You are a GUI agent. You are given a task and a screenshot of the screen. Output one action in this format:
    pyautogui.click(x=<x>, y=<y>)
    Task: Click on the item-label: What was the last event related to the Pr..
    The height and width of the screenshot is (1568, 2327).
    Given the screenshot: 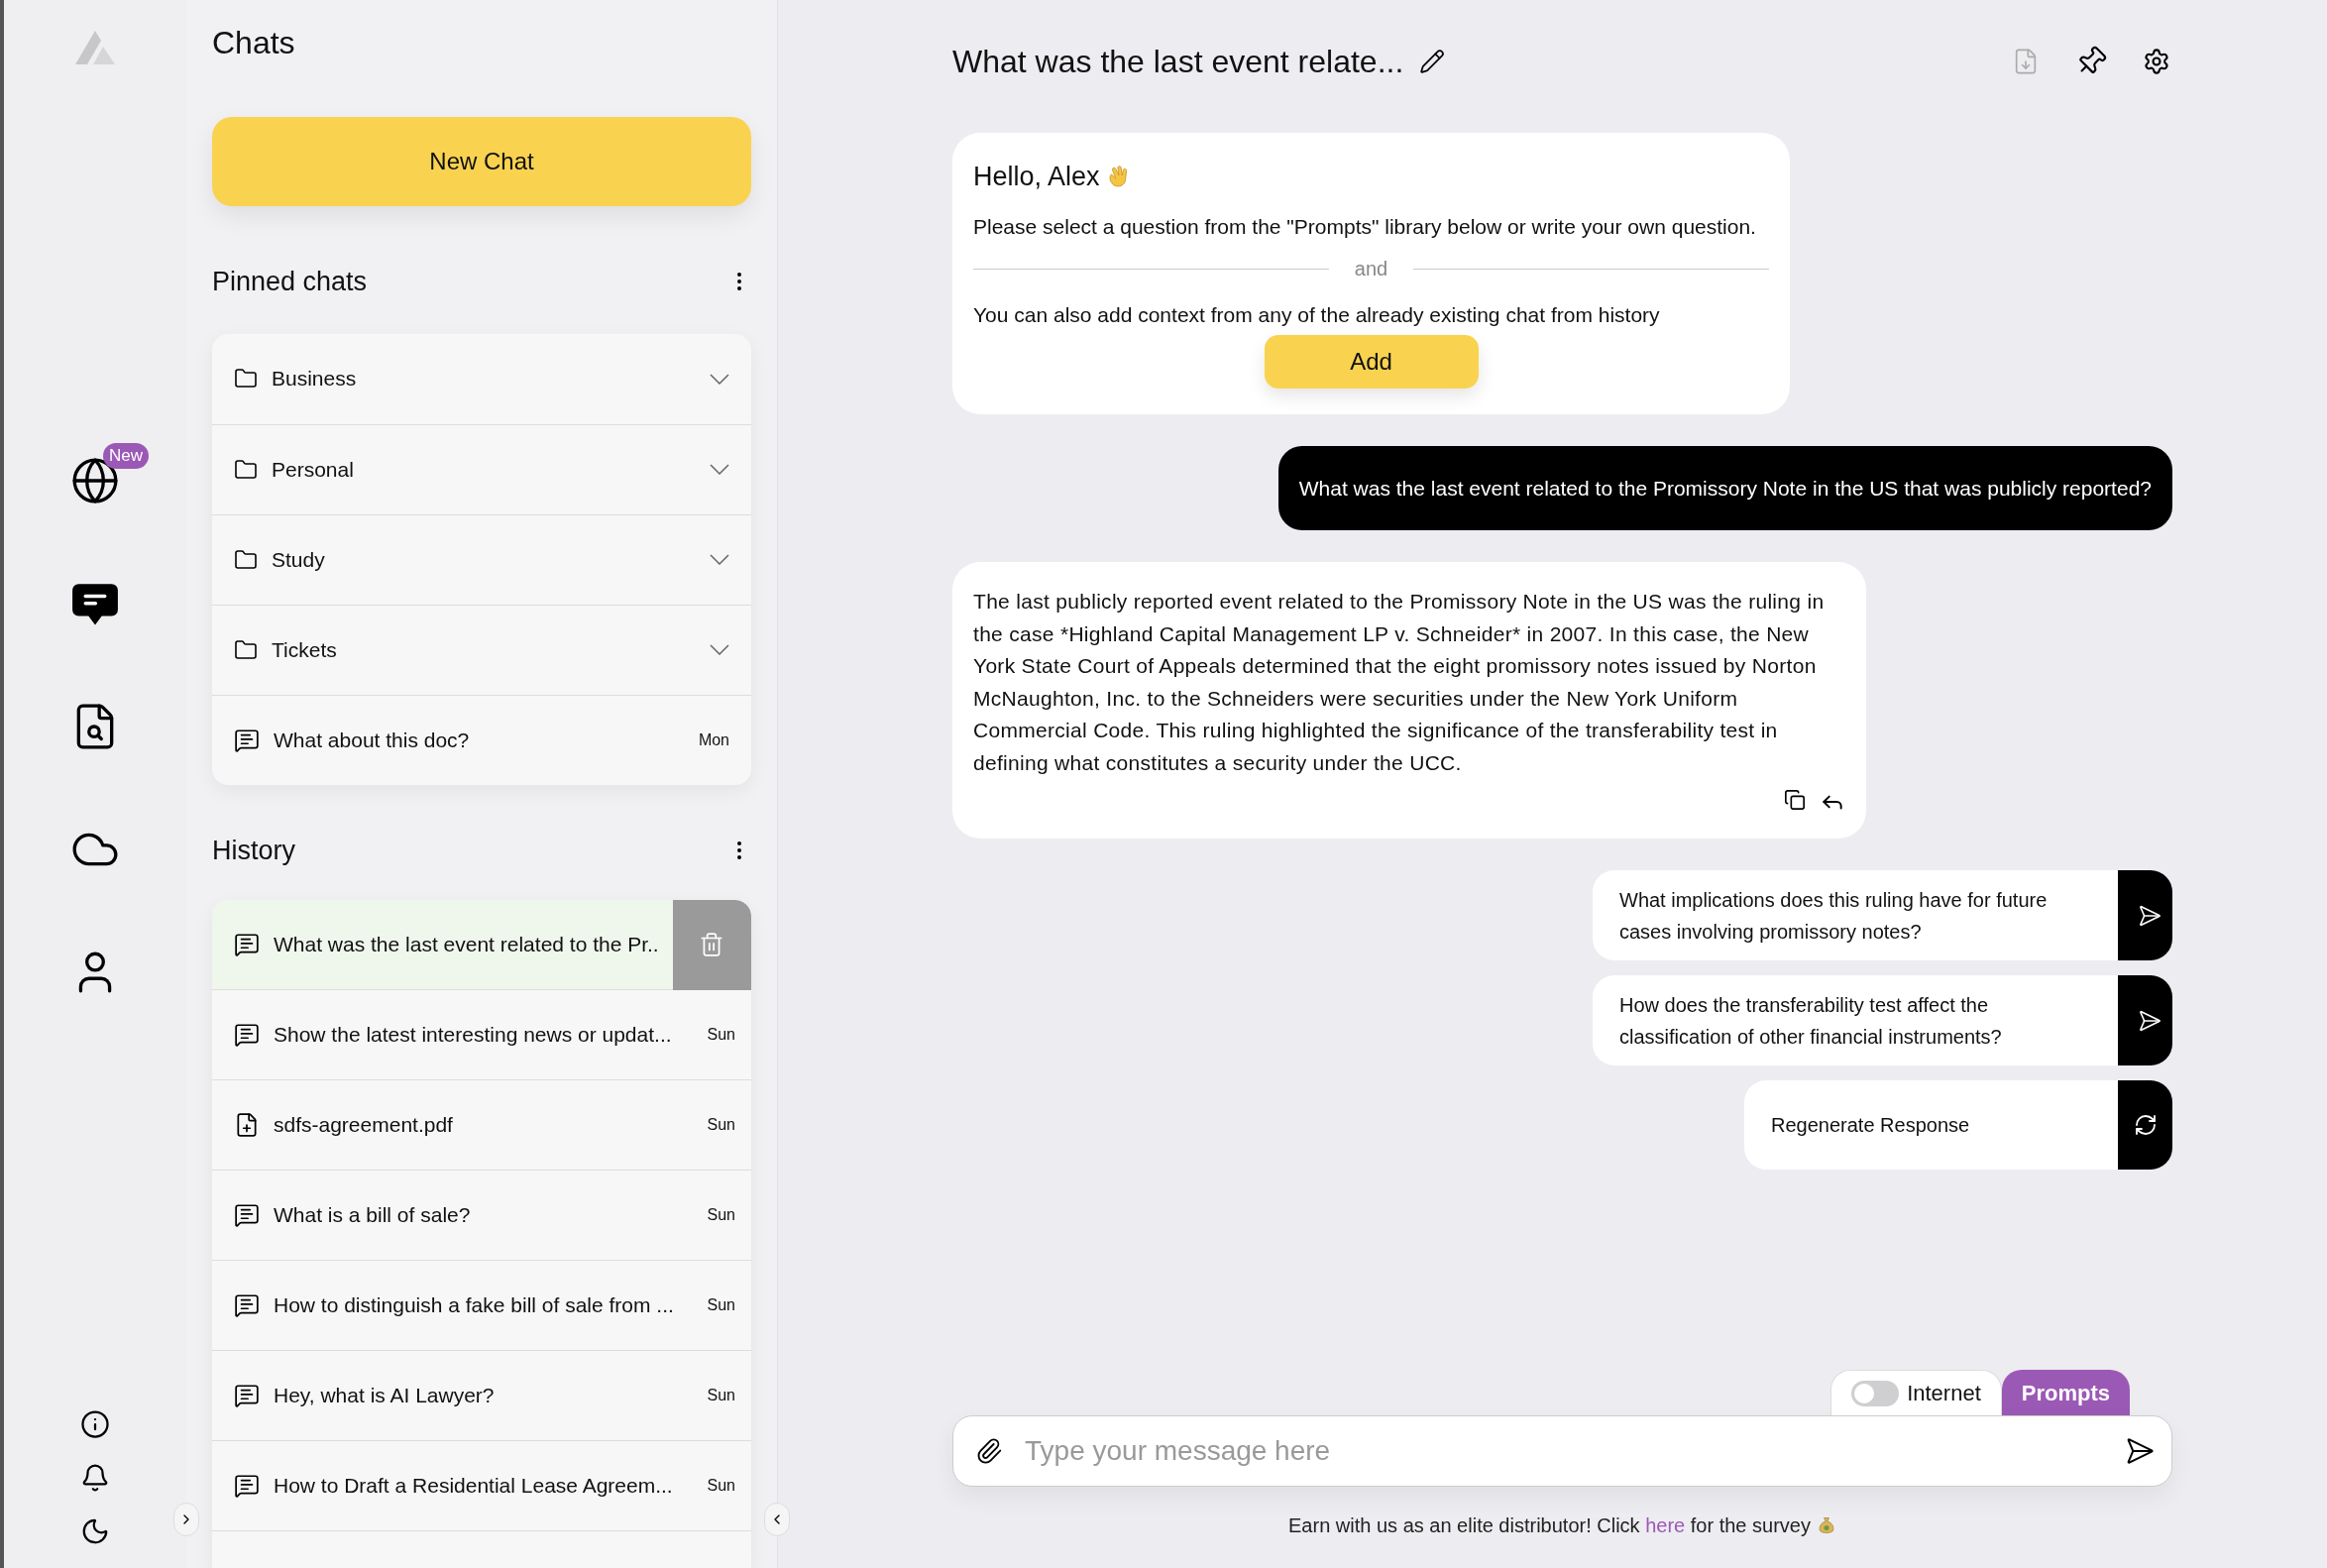 What is the action you would take?
    pyautogui.click(x=466, y=945)
    